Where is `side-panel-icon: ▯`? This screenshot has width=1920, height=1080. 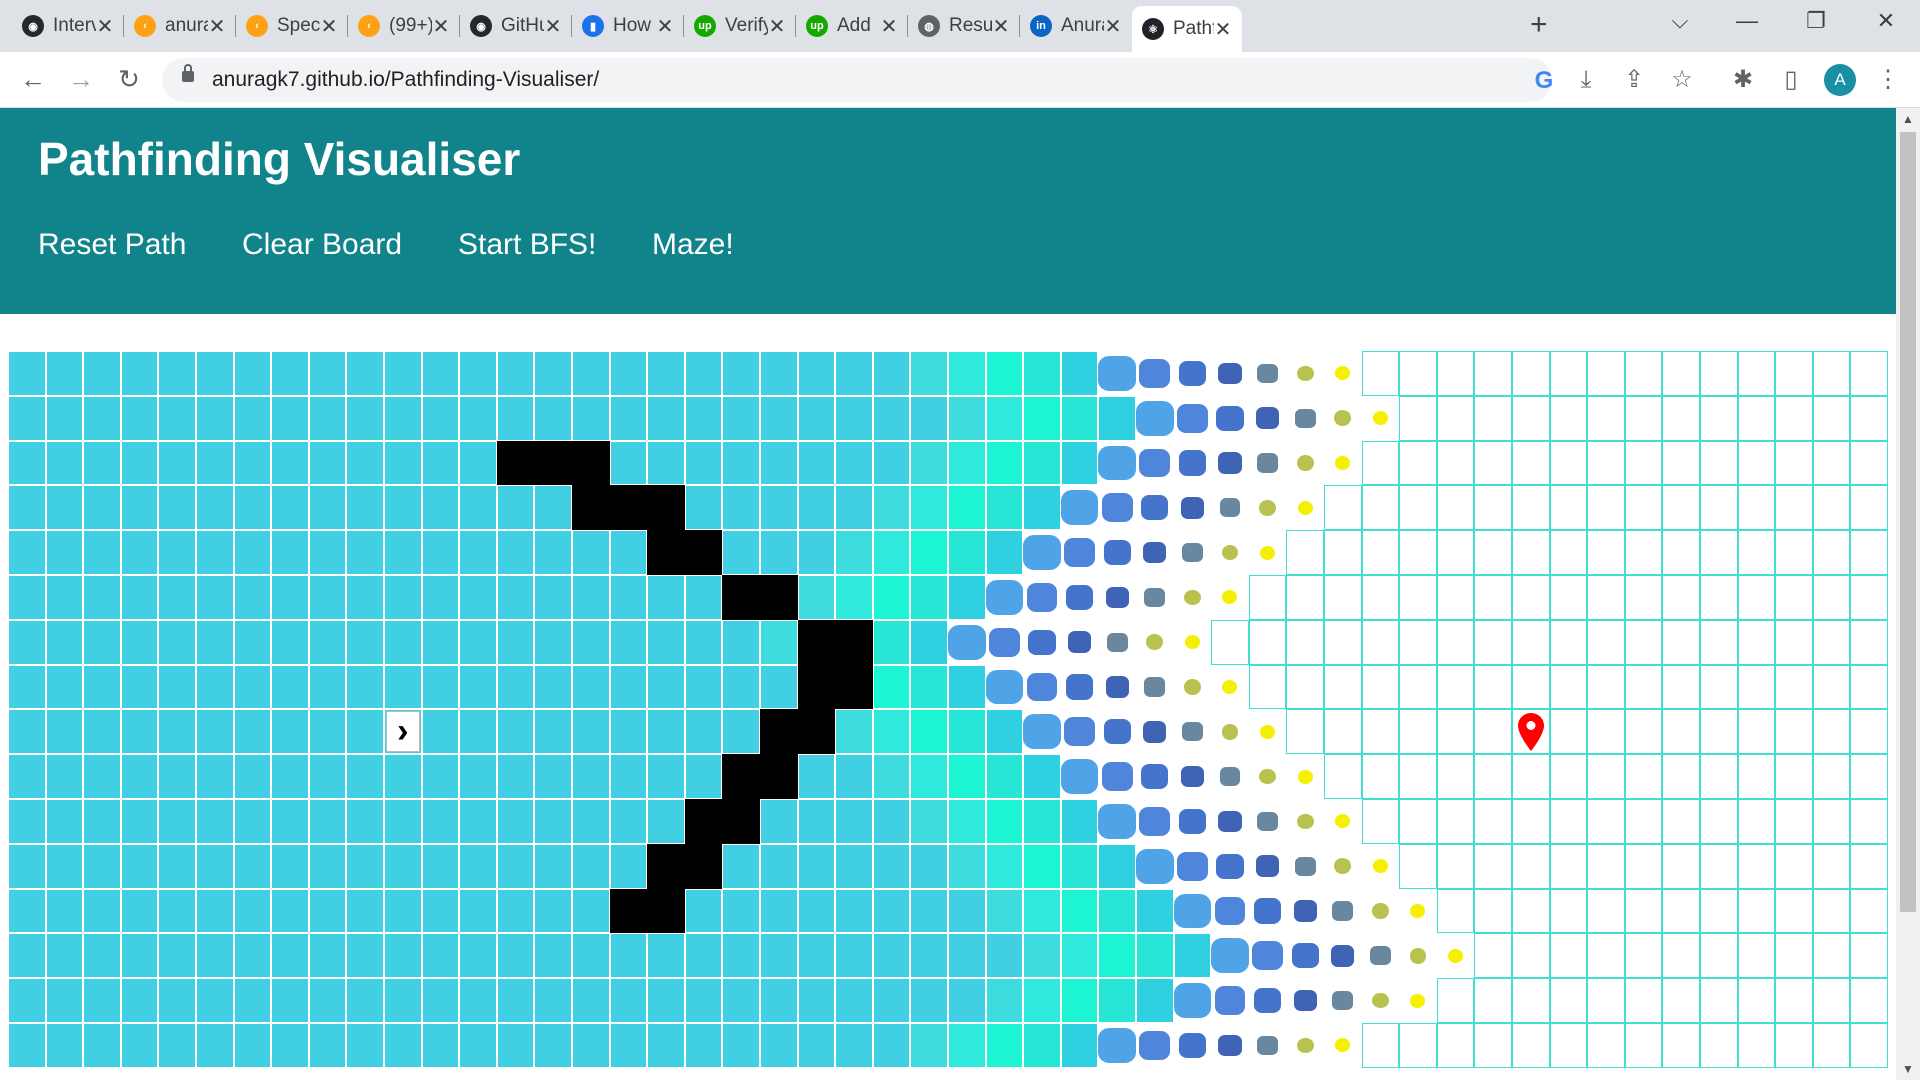 side-panel-icon: ▯ is located at coordinates (1791, 80).